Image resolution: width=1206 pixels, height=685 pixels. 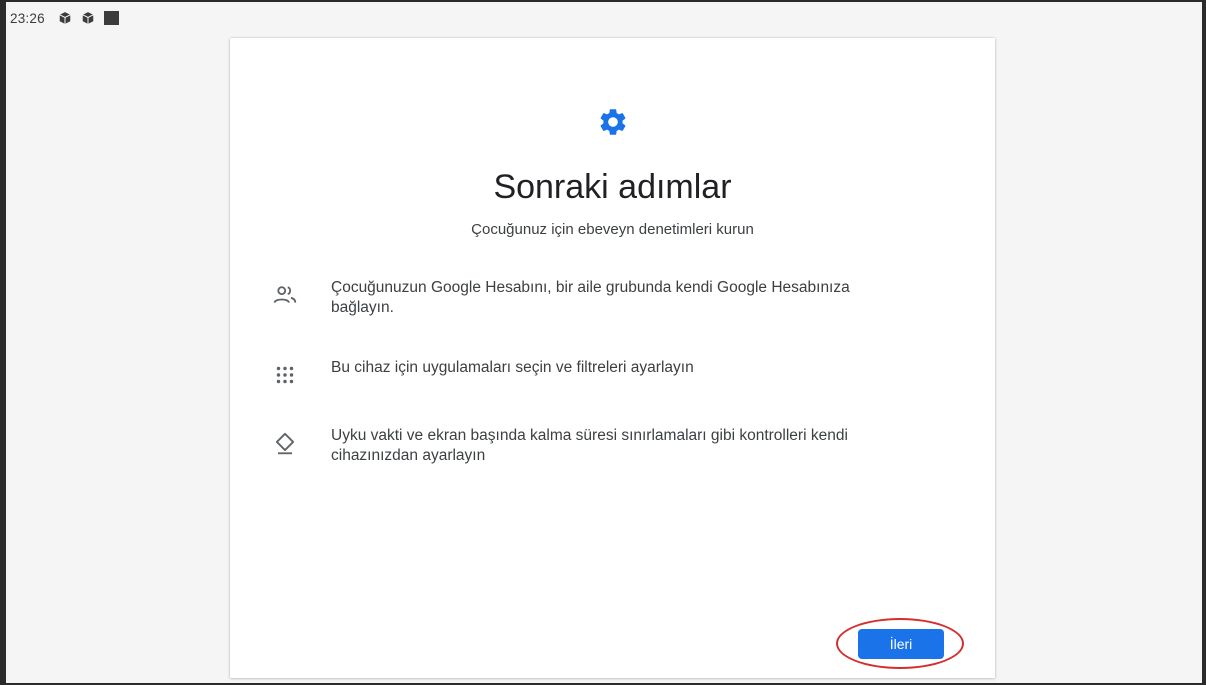 What do you see at coordinates (408, 455) in the screenshot?
I see `step-text-line: cihazınızdan ayarlayın` at bounding box center [408, 455].